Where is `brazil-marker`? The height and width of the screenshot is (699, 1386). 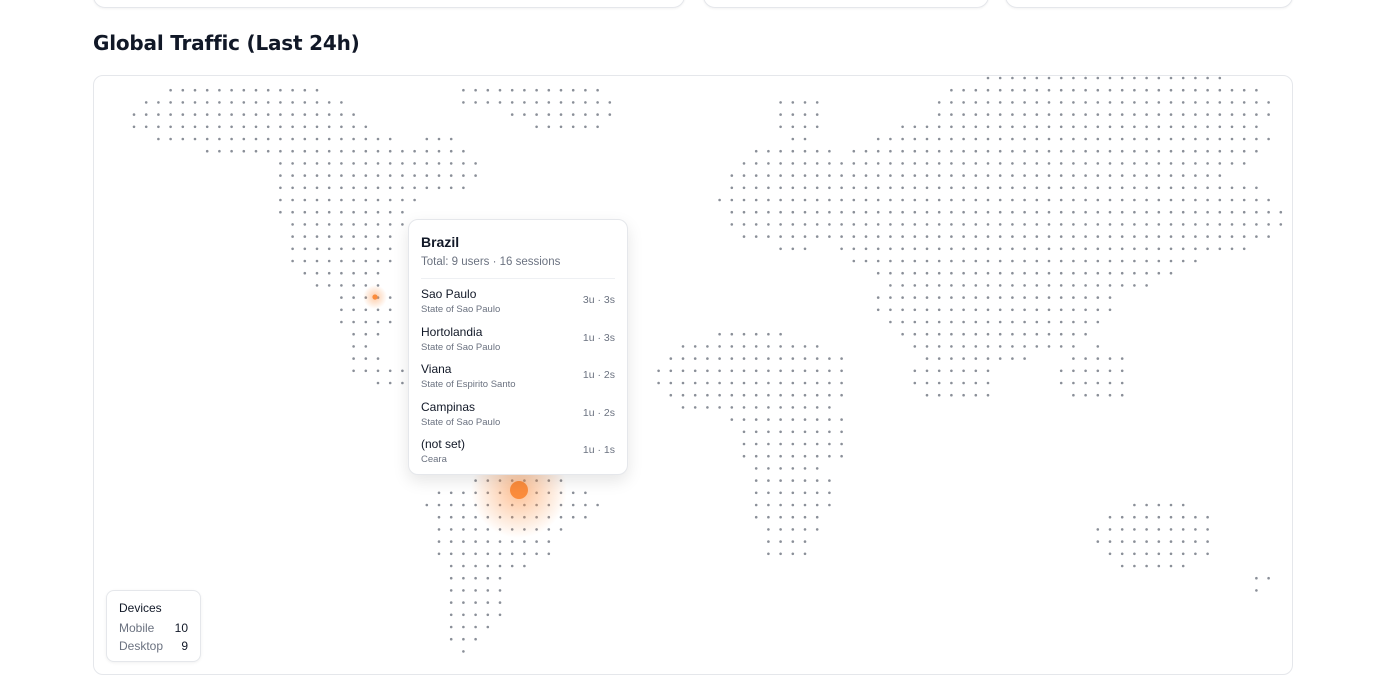
brazil-marker is located at coordinates (519, 490).